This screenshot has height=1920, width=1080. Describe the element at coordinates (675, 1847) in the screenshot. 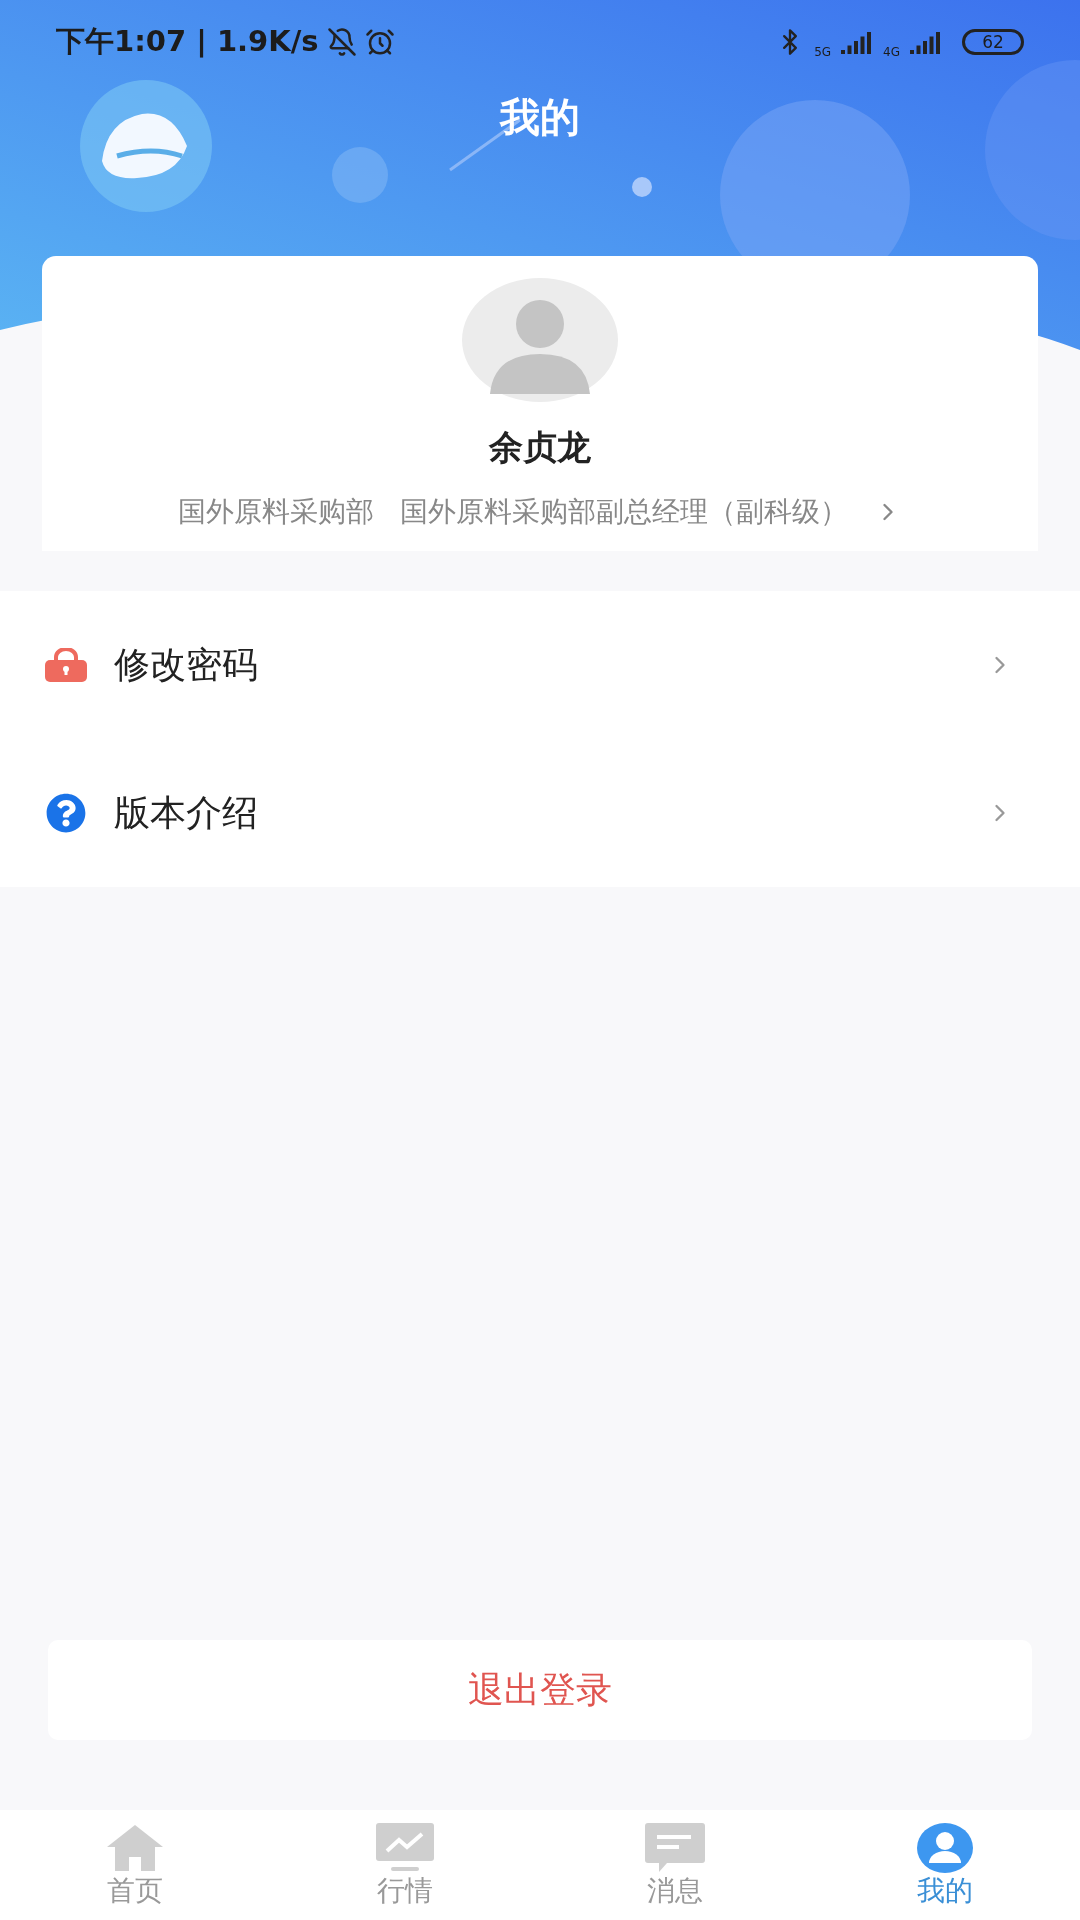

I see `message-icon` at that location.